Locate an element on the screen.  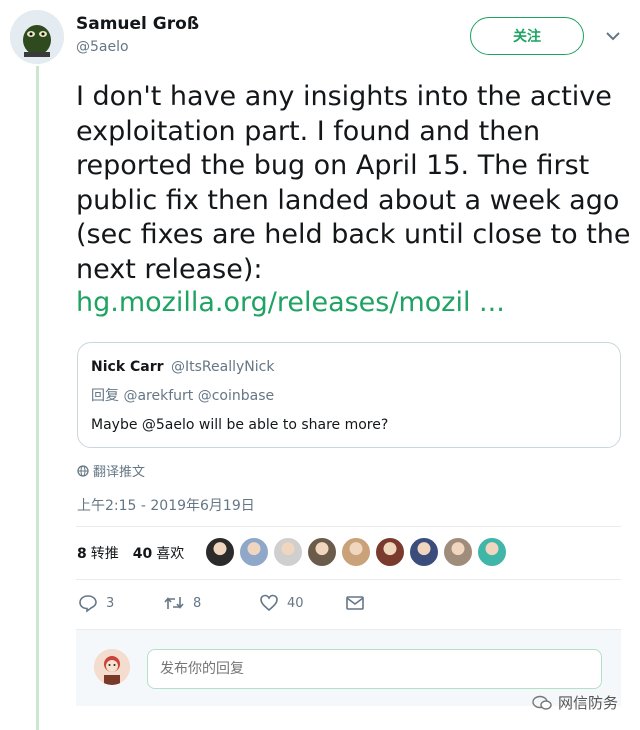
reply-action: 3 is located at coordinates (120, 603).